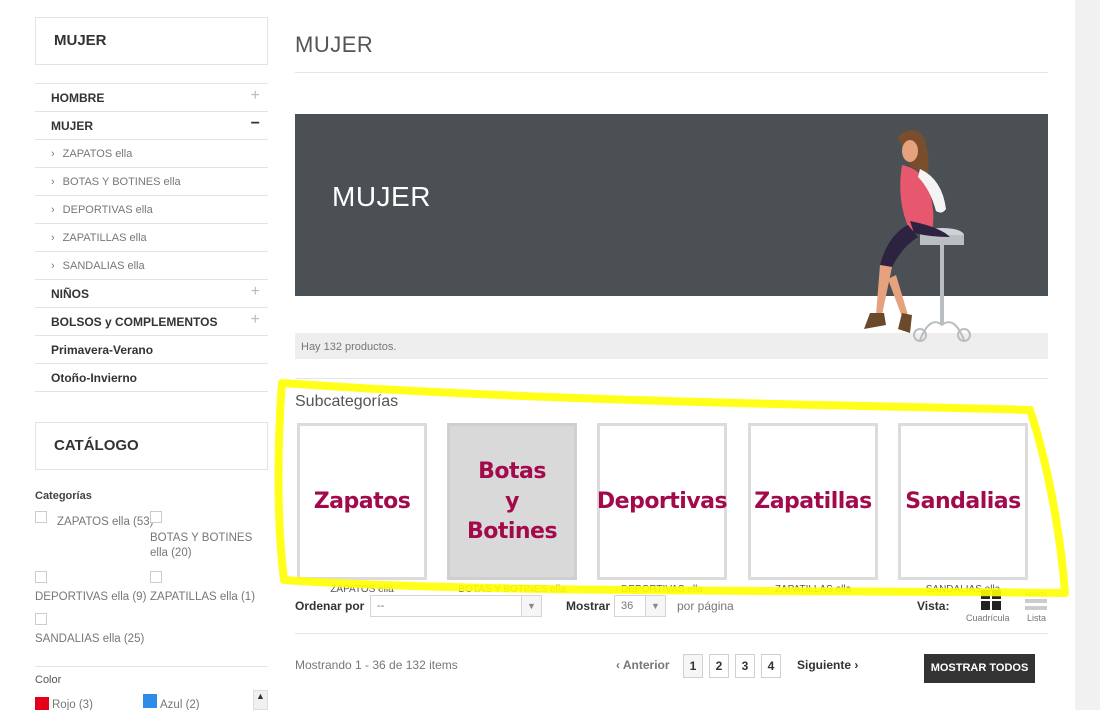 This screenshot has width=1100, height=710. I want to click on color-label: Rojo (3), so click(72, 704).